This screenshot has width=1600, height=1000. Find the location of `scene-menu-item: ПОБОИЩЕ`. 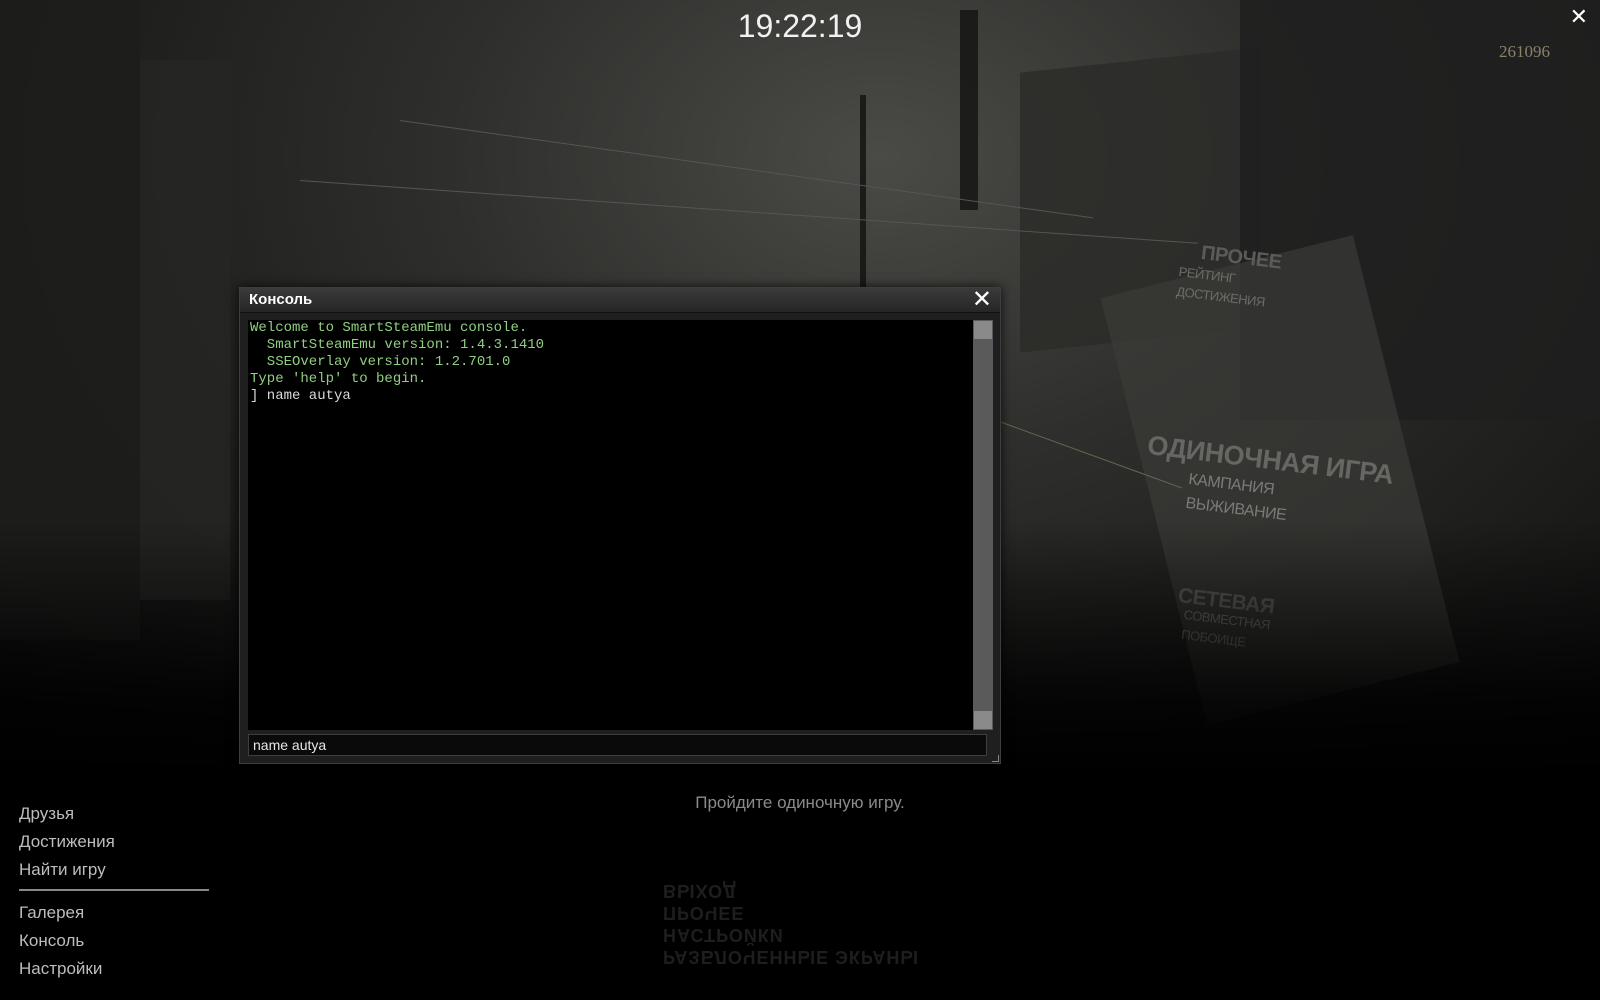

scene-menu-item: ПОБОИЩЕ is located at coordinates (1224, 639).